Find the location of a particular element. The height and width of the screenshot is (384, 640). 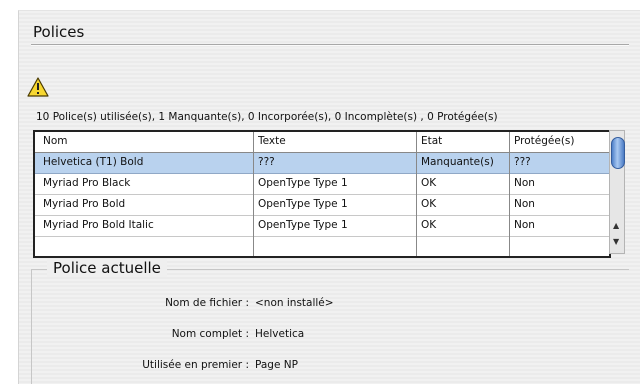

cell-name: Helvetica (T1) Bold is located at coordinates (93, 162).